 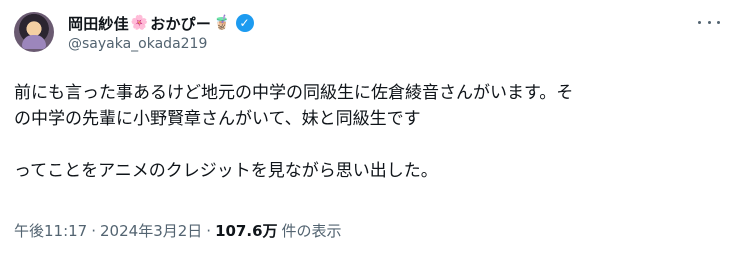 I want to click on avatar, so click(x=34, y=32).